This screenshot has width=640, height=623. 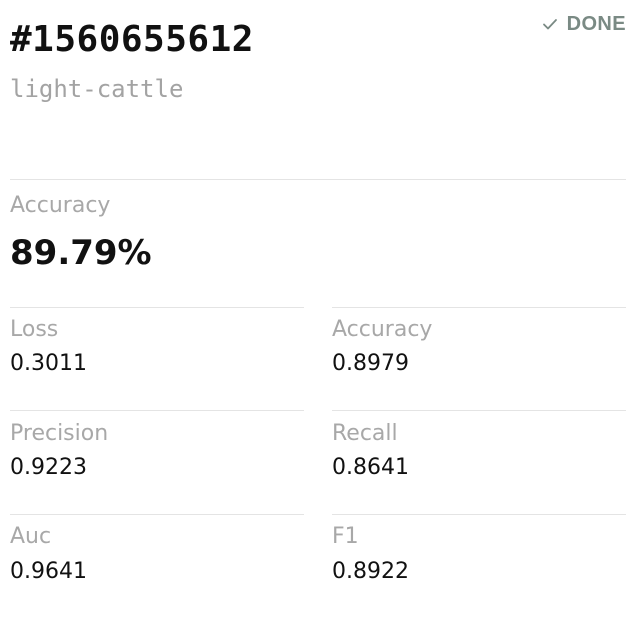 I want to click on metric-value: 0.8922, so click(x=370, y=571).